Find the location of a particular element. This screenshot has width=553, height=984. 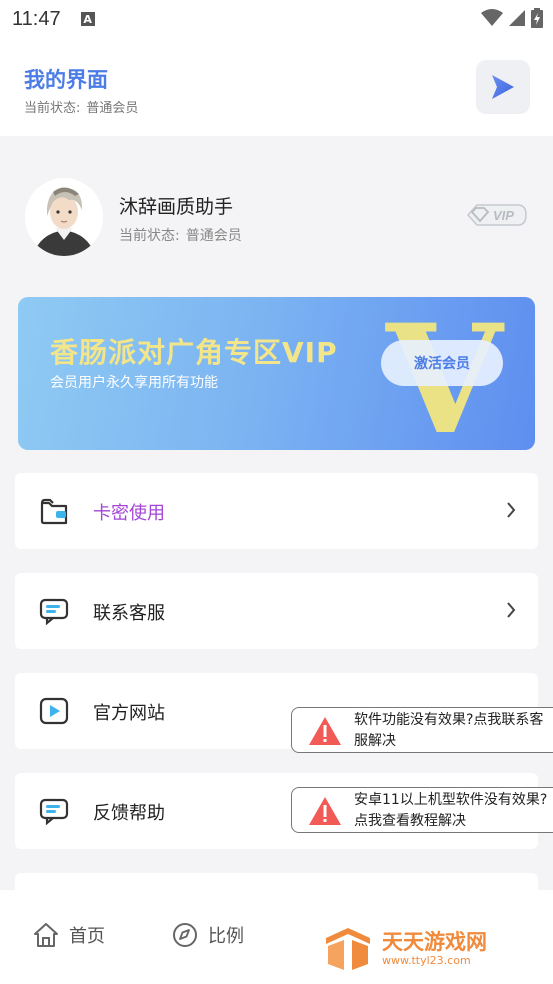

compass-icon is located at coordinates (185, 935).